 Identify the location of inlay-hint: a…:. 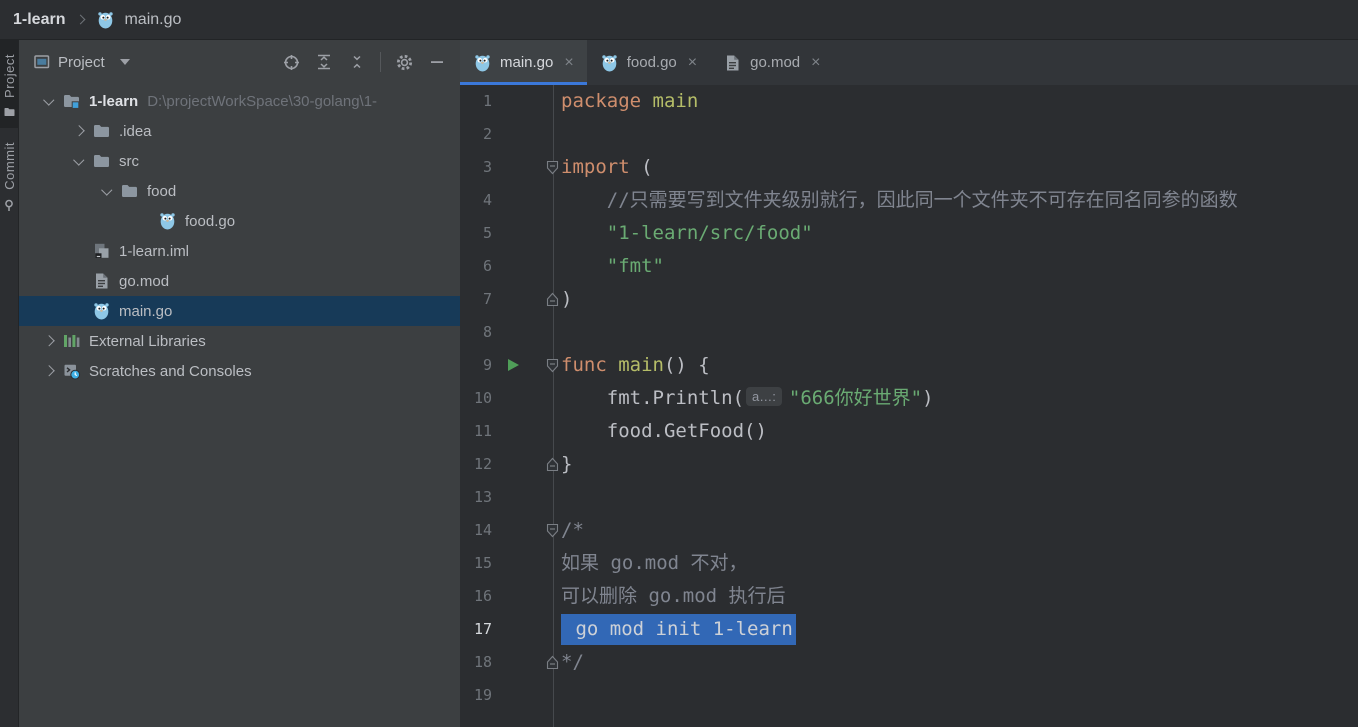
(764, 396).